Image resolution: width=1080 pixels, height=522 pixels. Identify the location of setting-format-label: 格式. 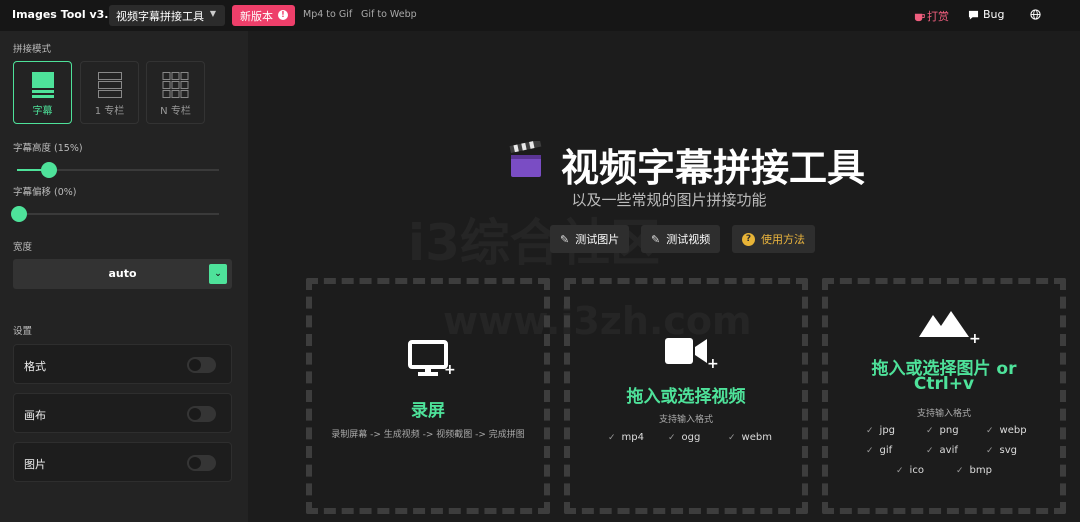
(35, 366).